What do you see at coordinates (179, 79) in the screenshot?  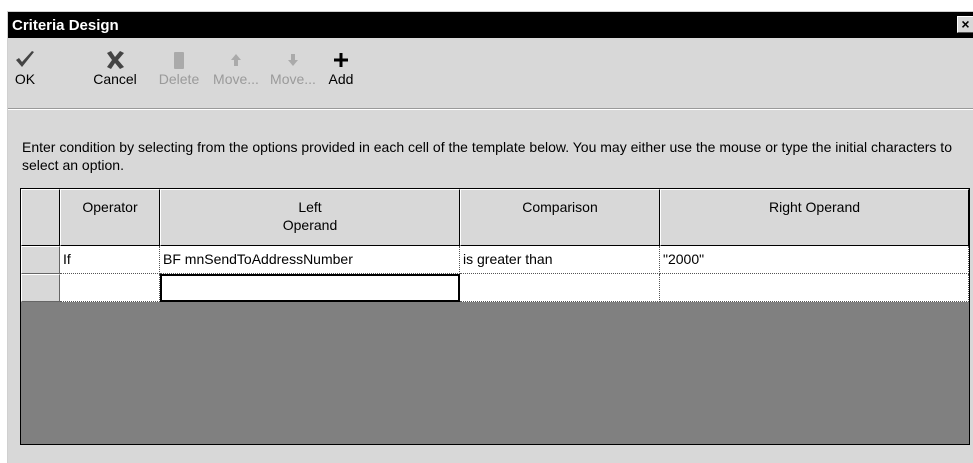 I see `delete-label: Delete` at bounding box center [179, 79].